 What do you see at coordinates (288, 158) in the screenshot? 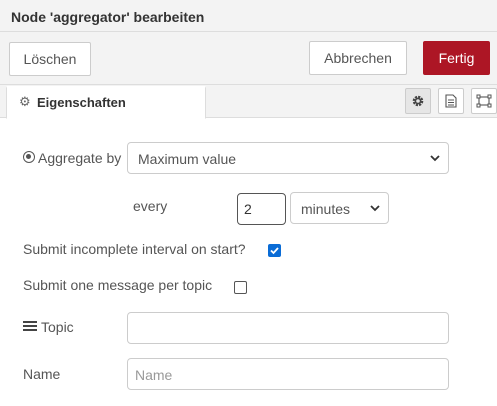
I see `aggregate-select: Maximum value` at bounding box center [288, 158].